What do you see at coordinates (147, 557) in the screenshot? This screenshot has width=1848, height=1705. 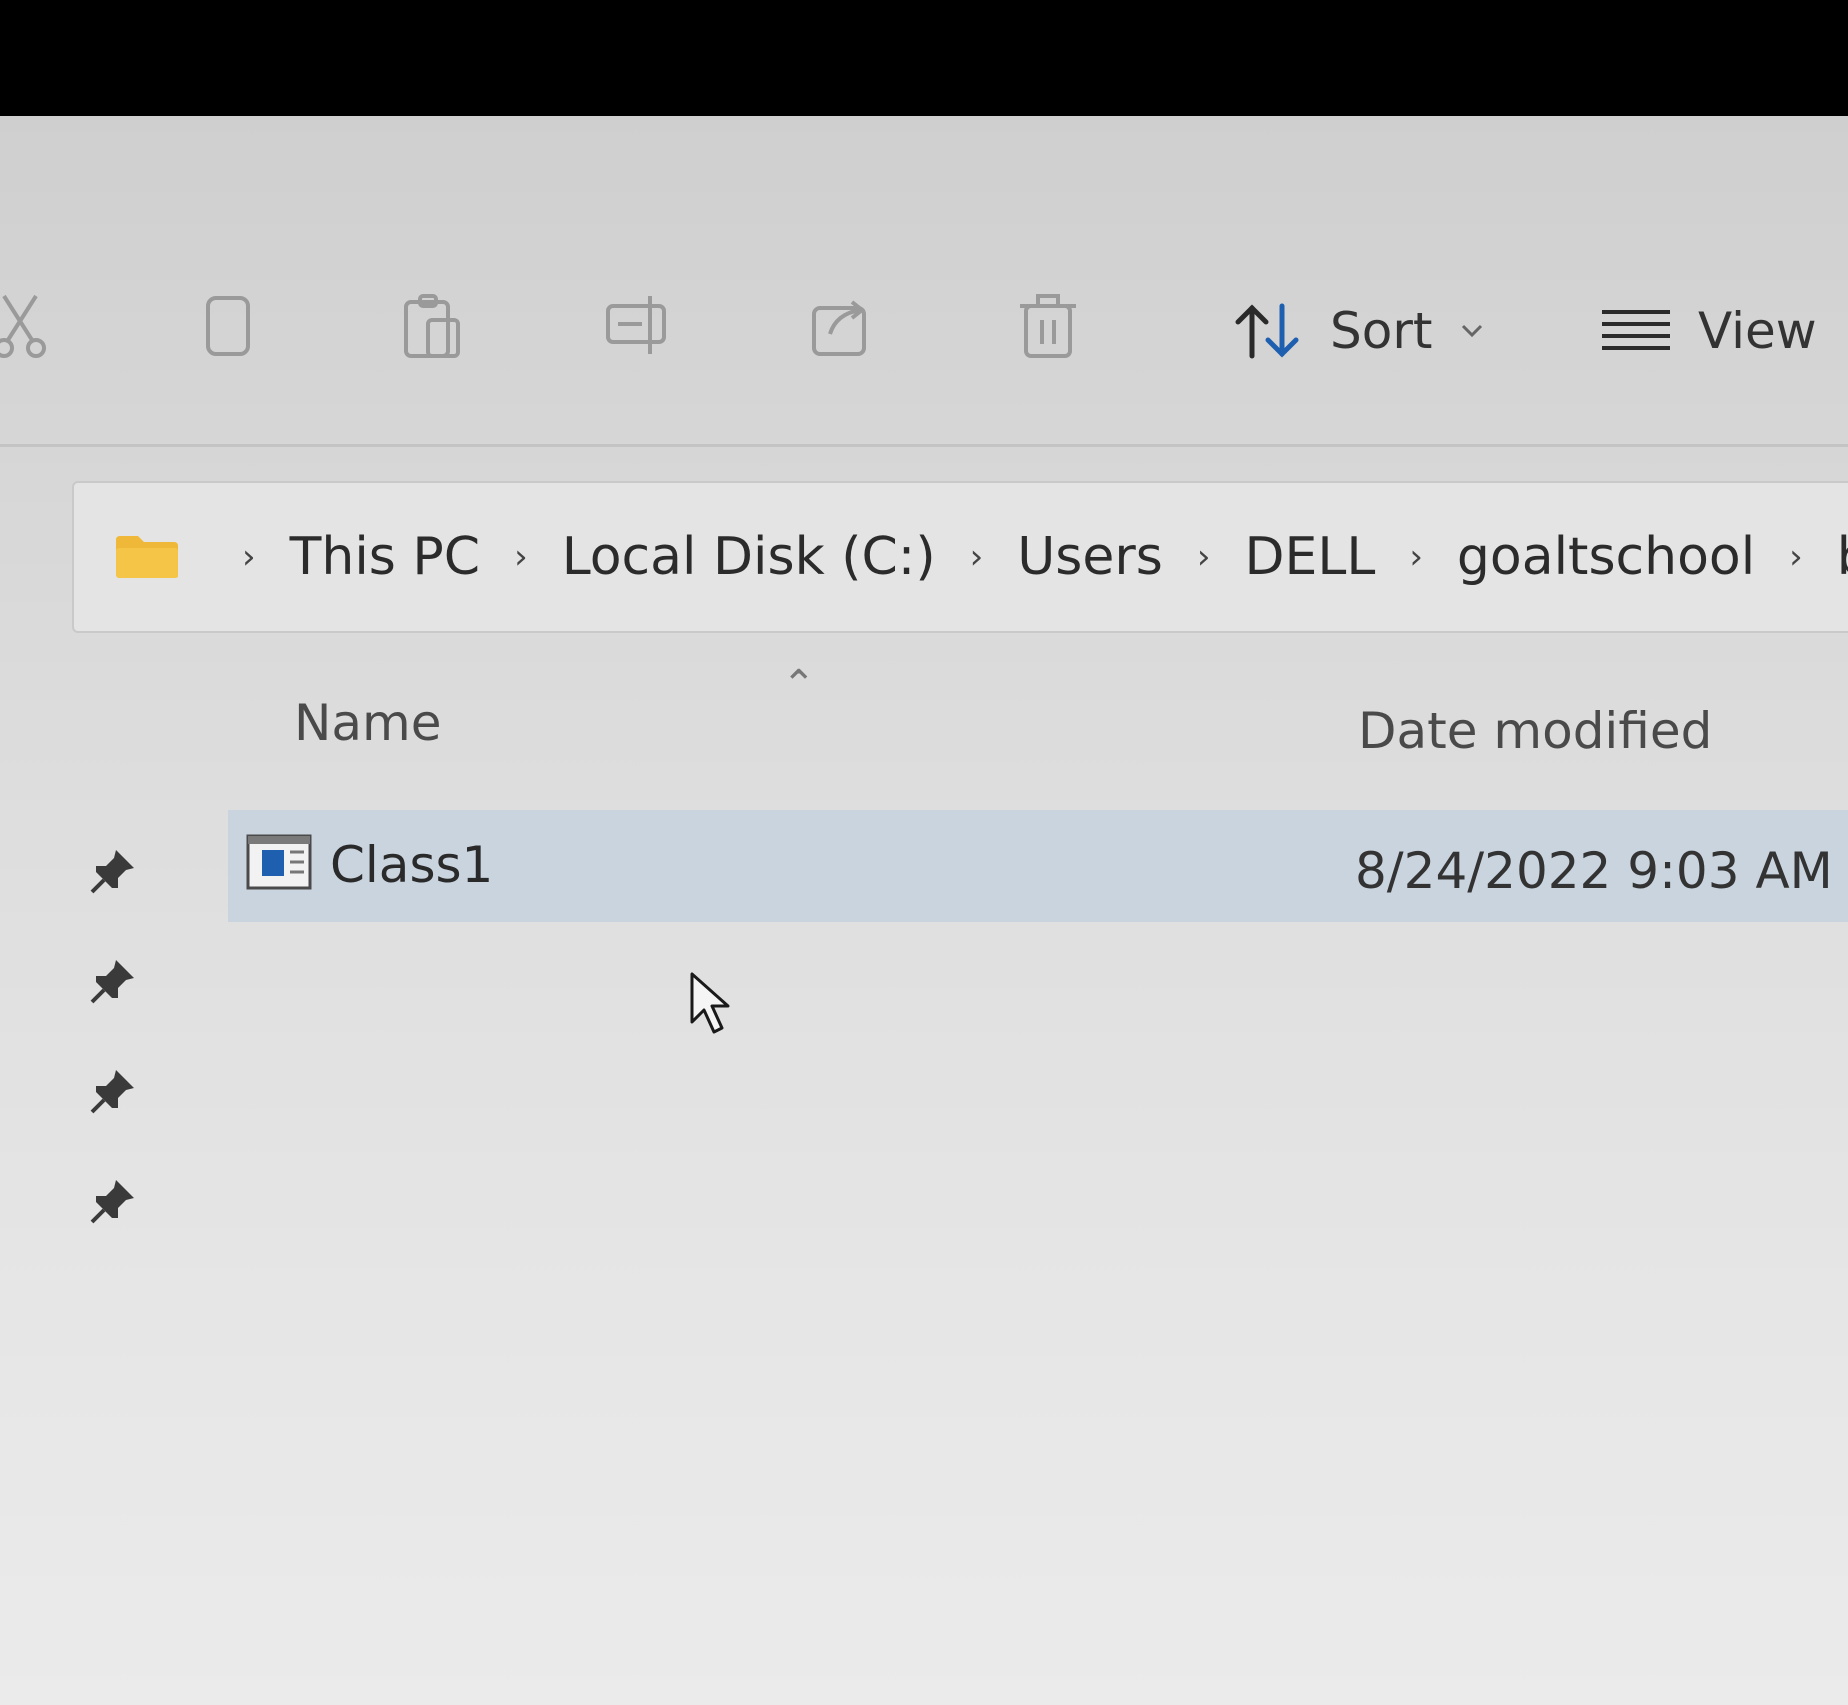 I see `folder-icon` at bounding box center [147, 557].